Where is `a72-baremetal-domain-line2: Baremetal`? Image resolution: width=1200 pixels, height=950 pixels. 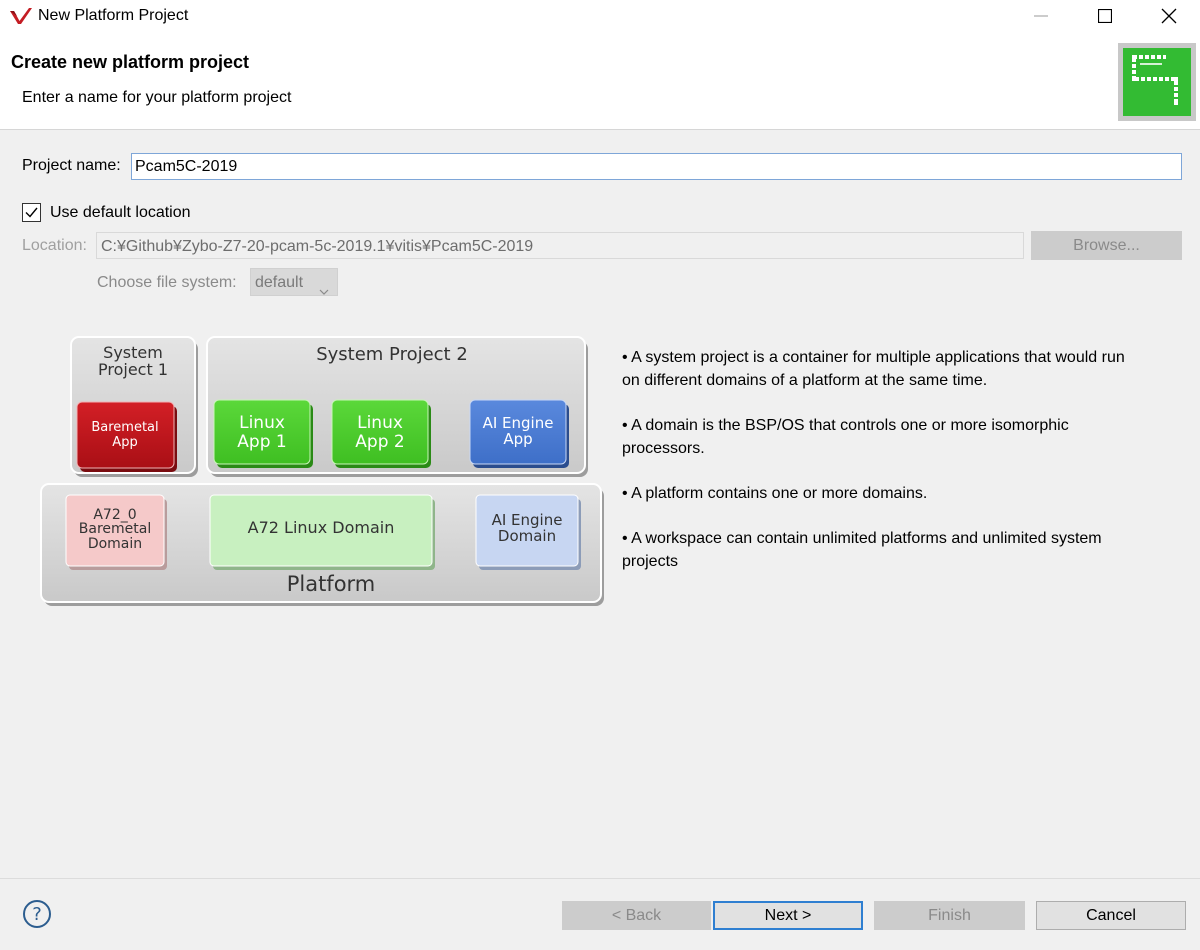 a72-baremetal-domain-line2: Baremetal is located at coordinates (115, 529).